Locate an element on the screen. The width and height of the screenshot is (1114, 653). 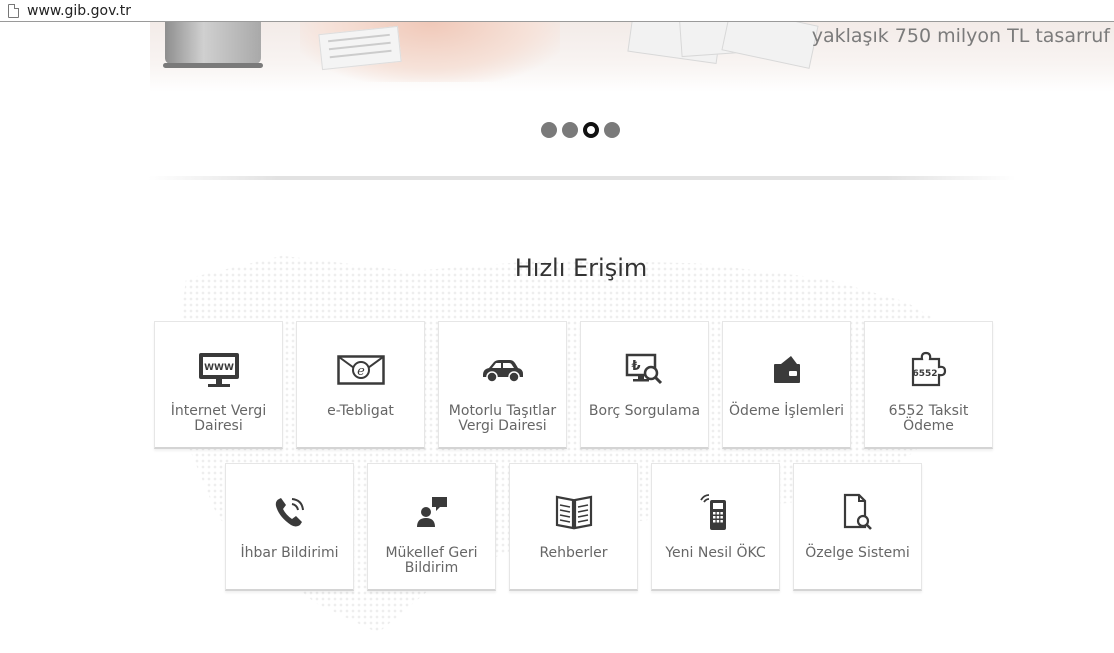
tile-6552-taksit: 6552 6552 Taksit Ödeme is located at coordinates (928, 385).